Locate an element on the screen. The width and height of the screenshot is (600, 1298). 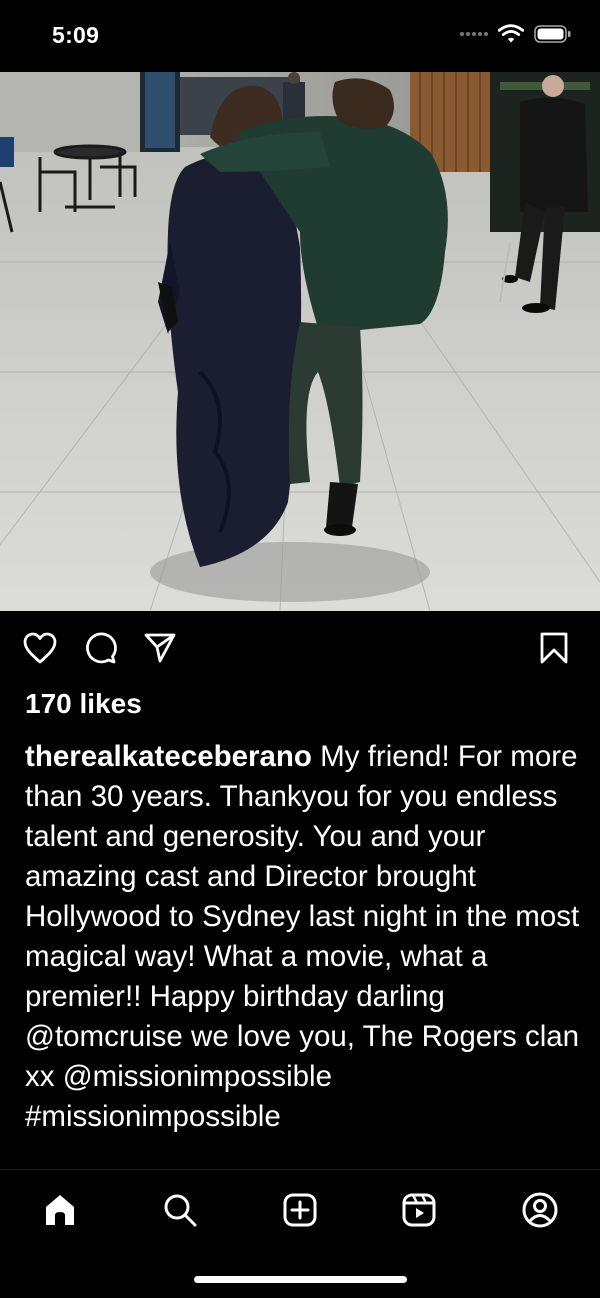
likes-count: 170 likes is located at coordinates (83, 704).